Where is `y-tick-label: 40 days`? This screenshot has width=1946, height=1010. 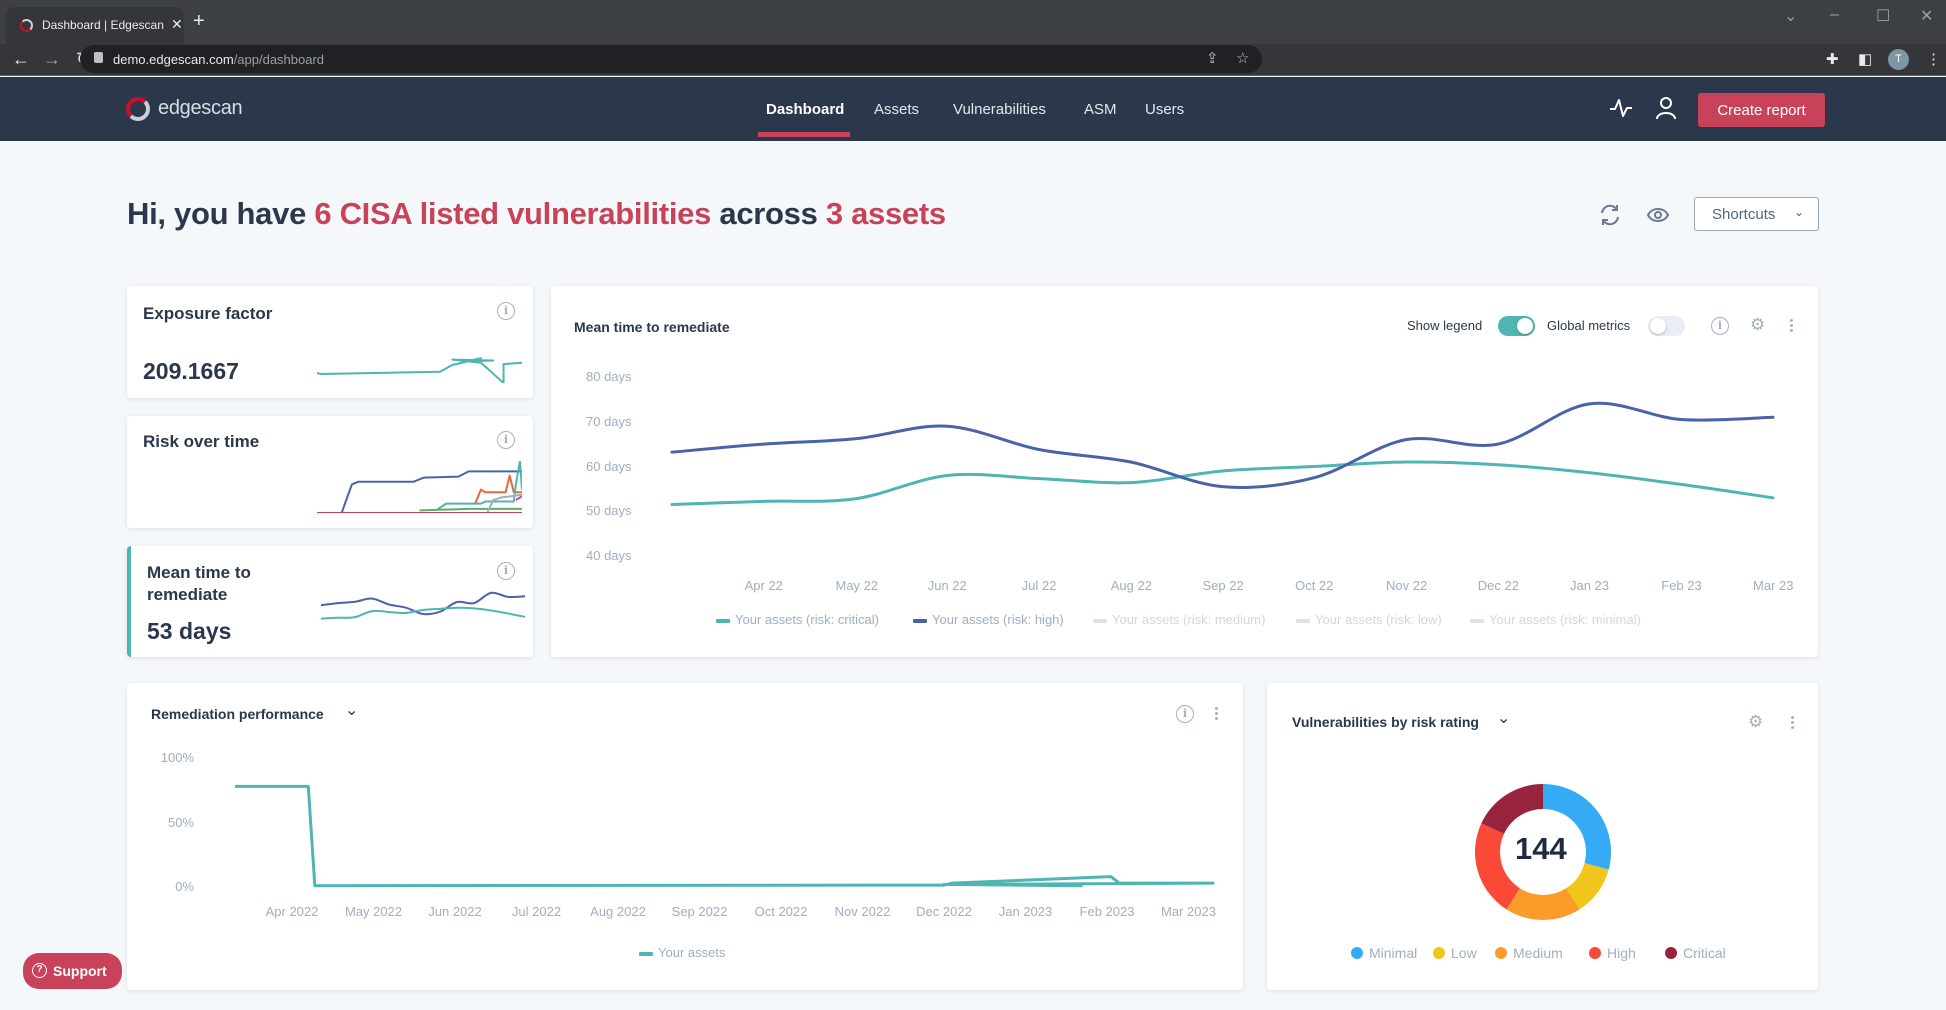
y-tick-label: 40 days is located at coordinates (609, 555).